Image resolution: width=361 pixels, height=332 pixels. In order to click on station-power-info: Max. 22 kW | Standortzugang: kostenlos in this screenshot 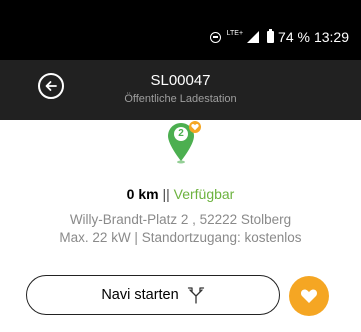, I will do `click(180, 237)`.